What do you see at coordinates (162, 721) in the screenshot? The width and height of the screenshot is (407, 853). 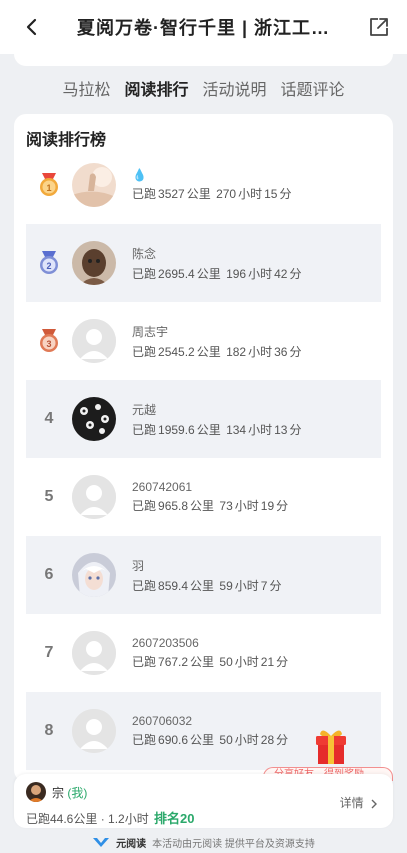 I see `user-name: 260706032` at bounding box center [162, 721].